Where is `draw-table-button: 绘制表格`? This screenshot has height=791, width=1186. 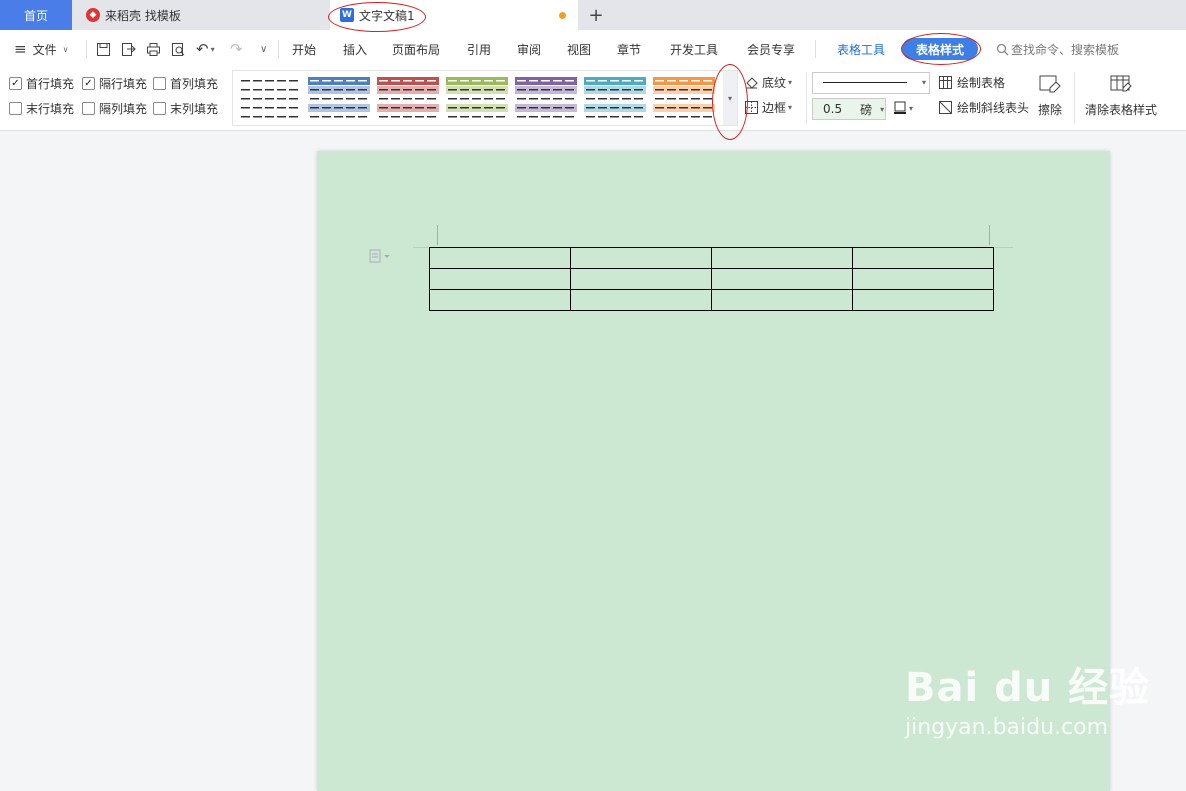
draw-table-button: 绘制表格 is located at coordinates (971, 82).